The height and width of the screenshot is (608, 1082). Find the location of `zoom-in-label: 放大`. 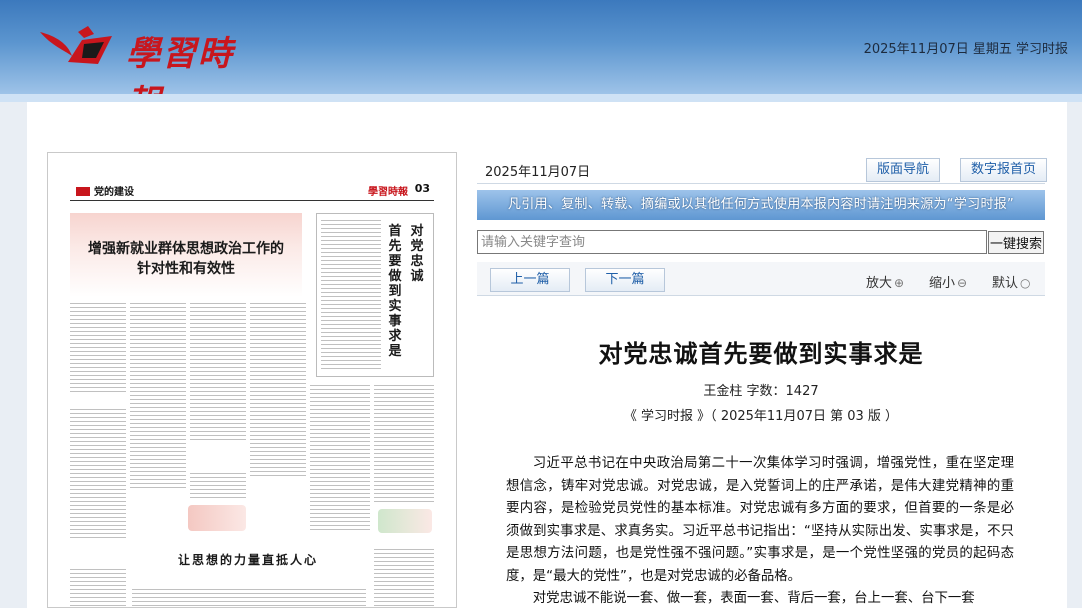

zoom-in-label: 放大 is located at coordinates (879, 283).